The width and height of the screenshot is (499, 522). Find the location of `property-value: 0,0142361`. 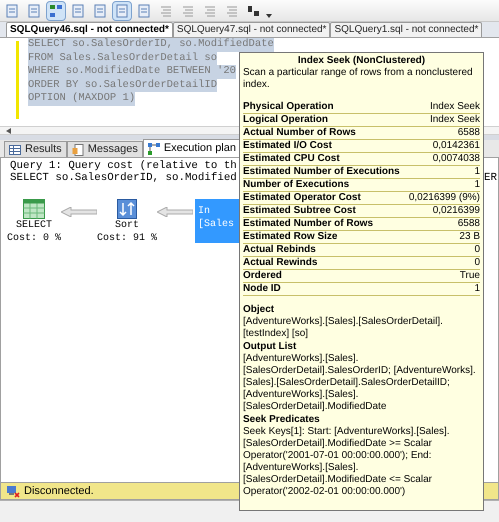

property-value: 0,0142361 is located at coordinates (456, 146).